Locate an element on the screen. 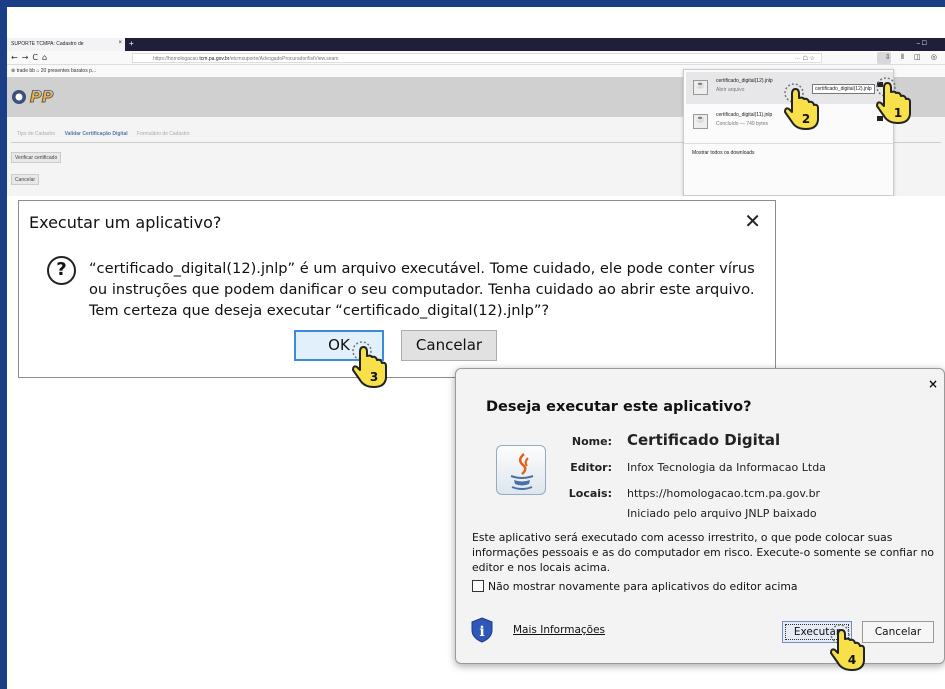  tab-close-icon: × is located at coordinates (120, 43).